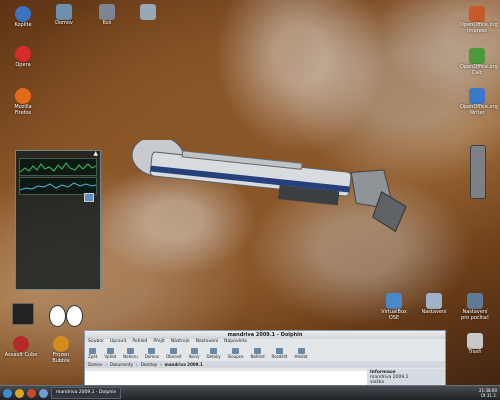 This screenshot has height=400, width=500. Describe the element at coordinates (86, 393) in the screenshot. I see `task-button-dolphin: mandriva 2009.1 - Dolphin` at that location.